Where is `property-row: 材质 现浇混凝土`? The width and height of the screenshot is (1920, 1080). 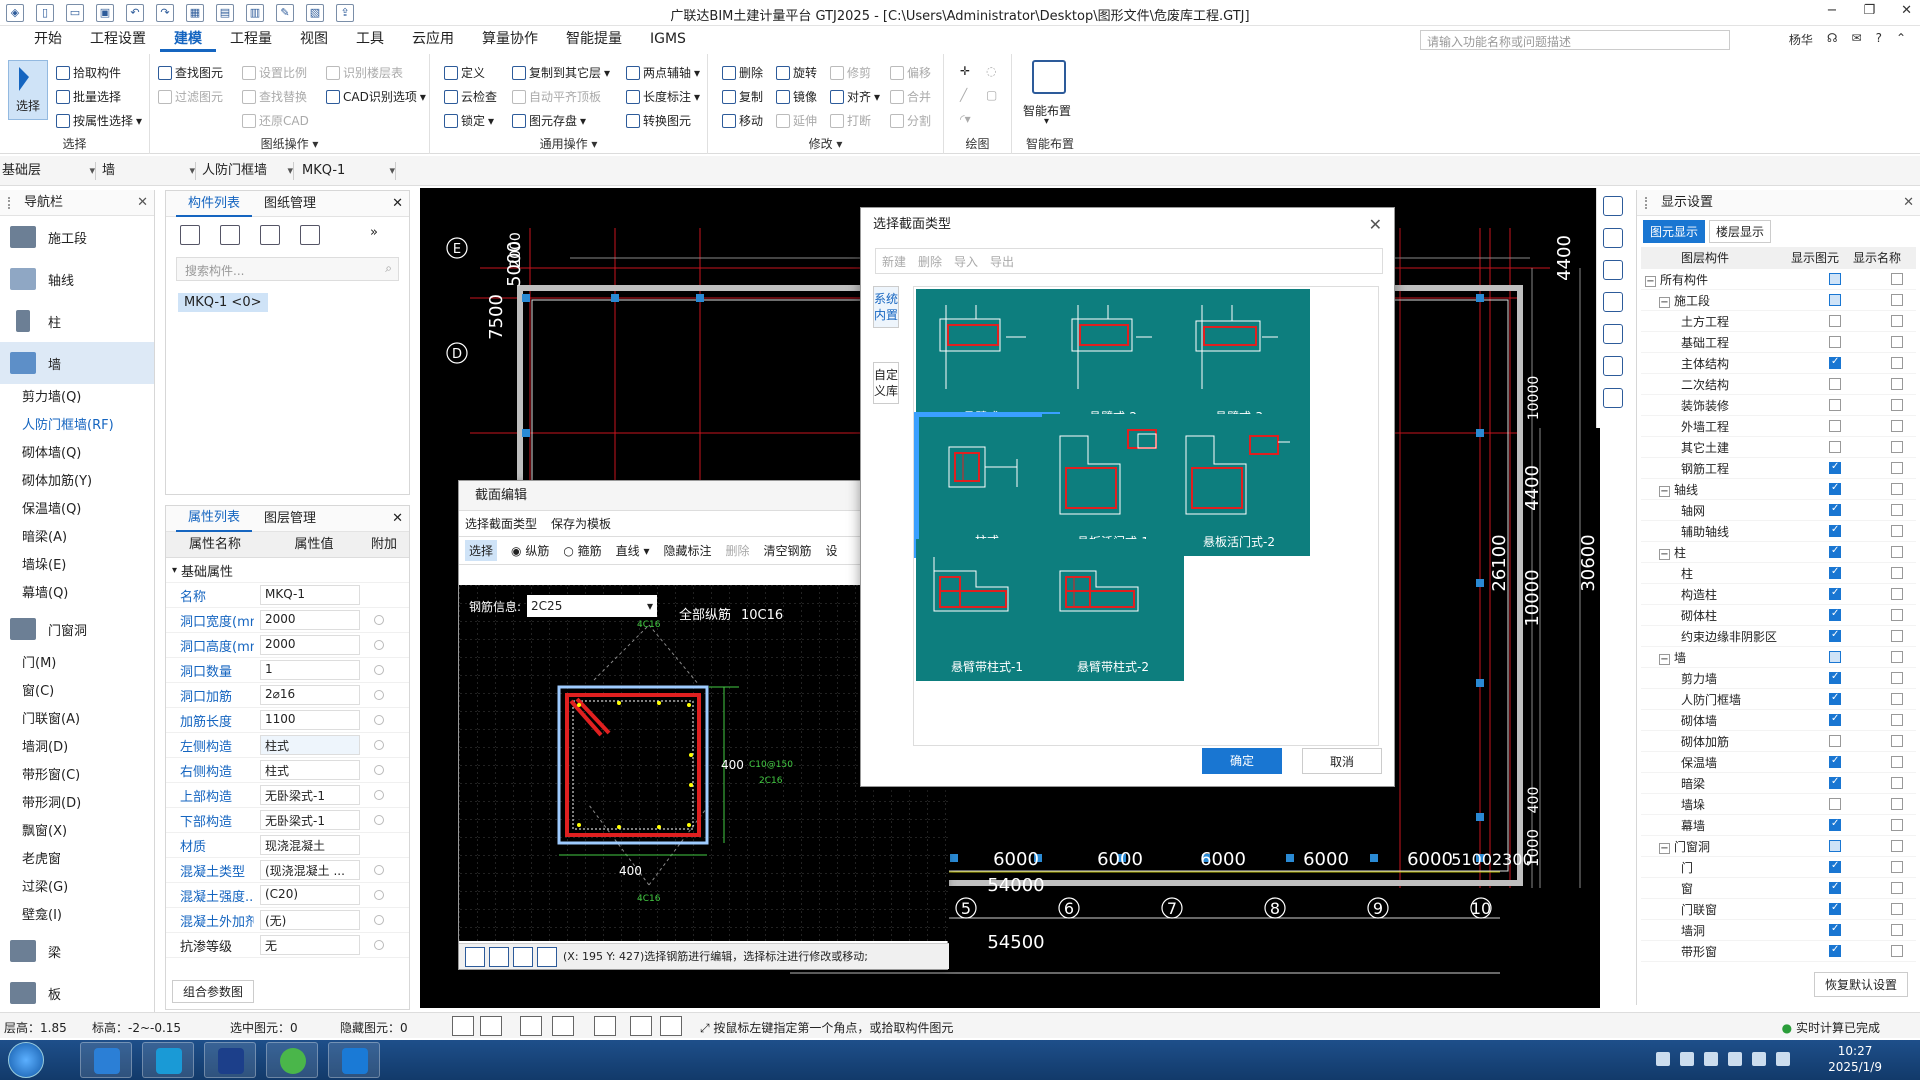 property-row: 材质 现浇混凝土 is located at coordinates (287, 845).